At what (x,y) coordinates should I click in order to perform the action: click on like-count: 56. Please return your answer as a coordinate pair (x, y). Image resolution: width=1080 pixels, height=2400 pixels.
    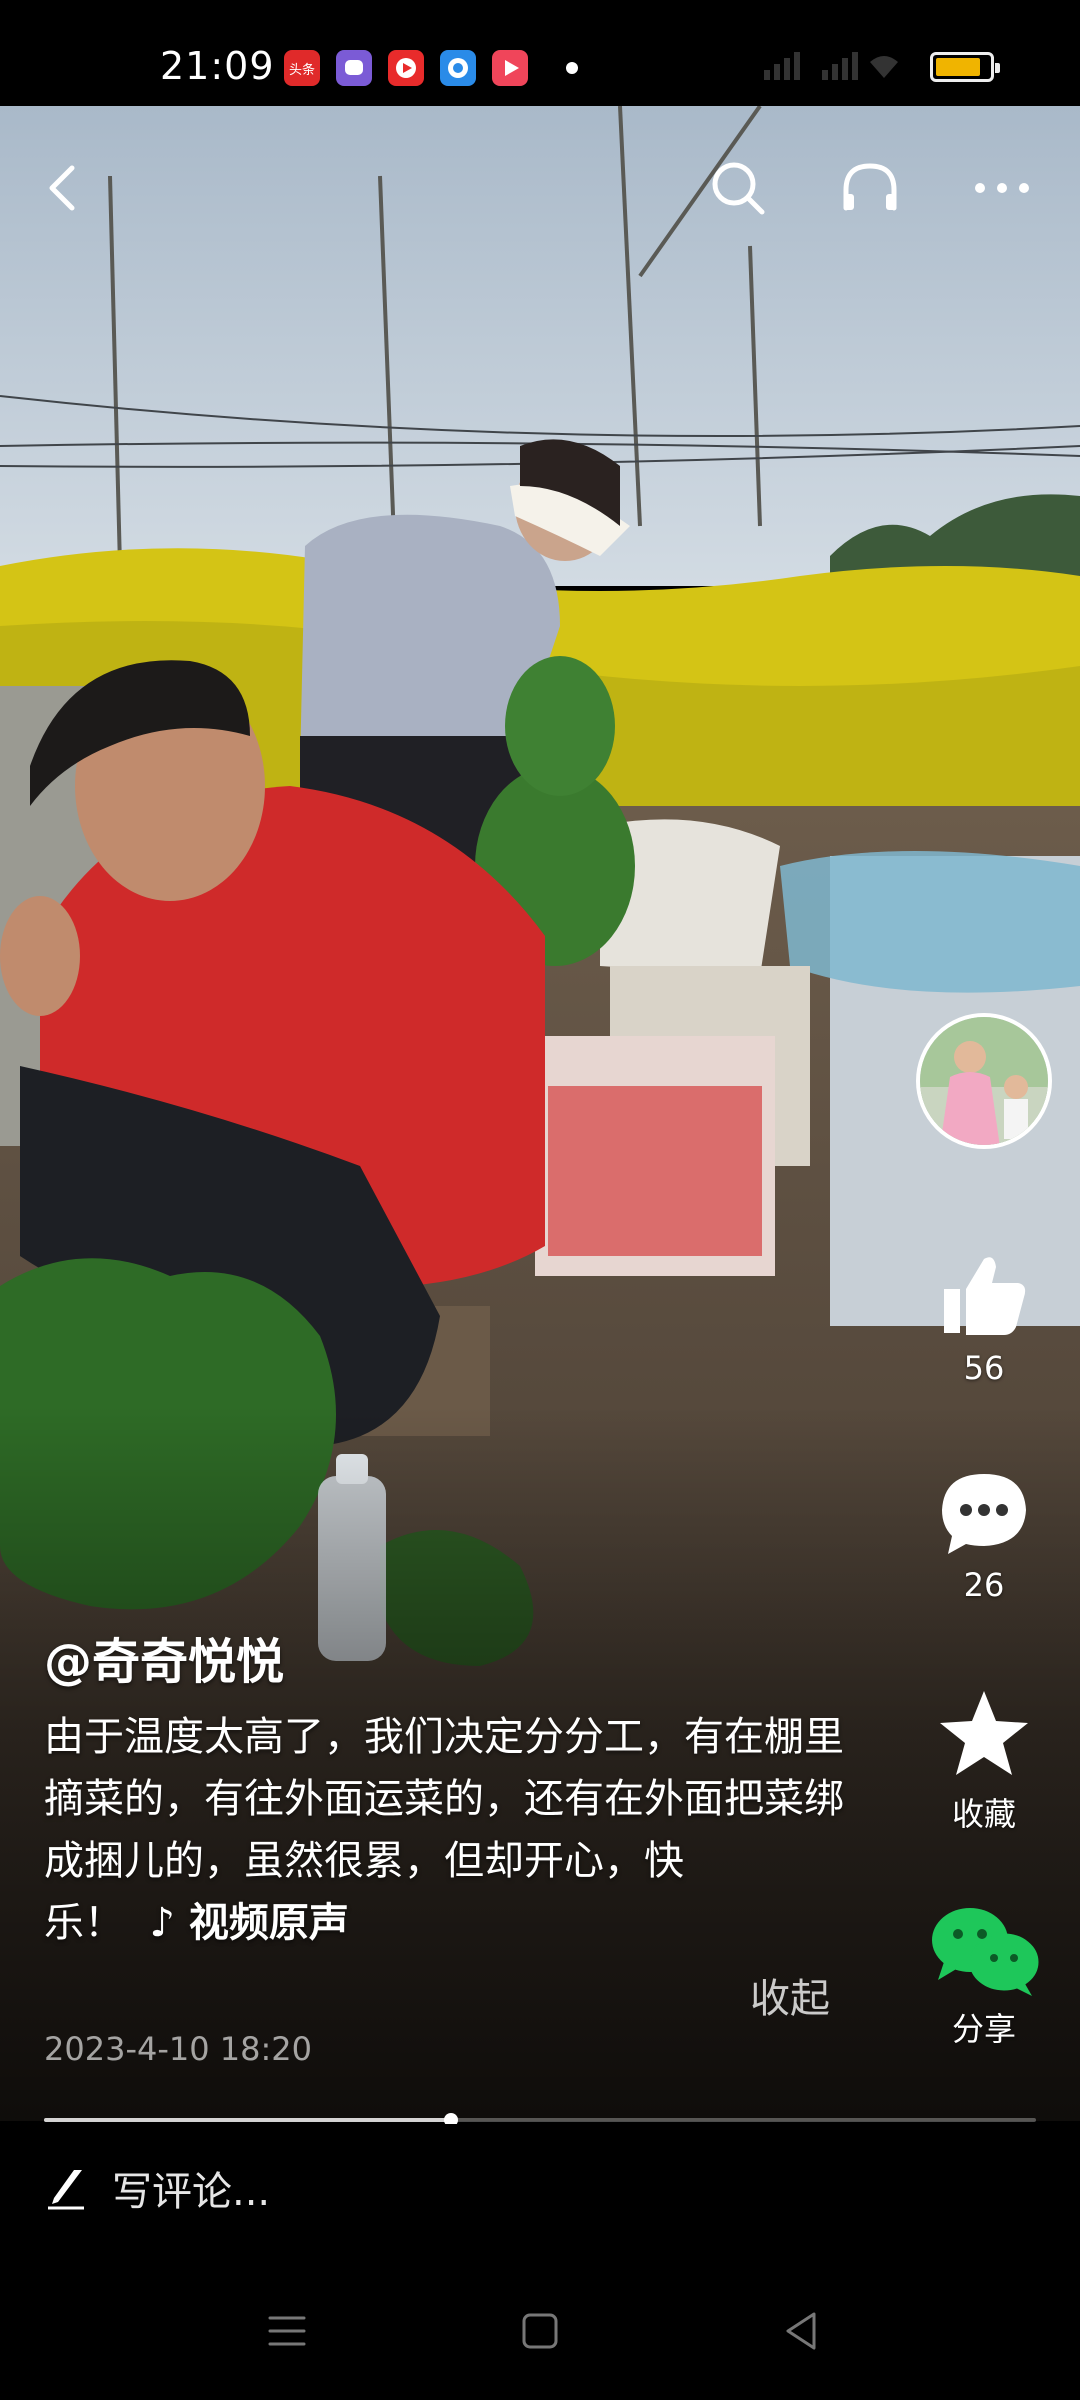
    Looking at the image, I should click on (984, 1368).